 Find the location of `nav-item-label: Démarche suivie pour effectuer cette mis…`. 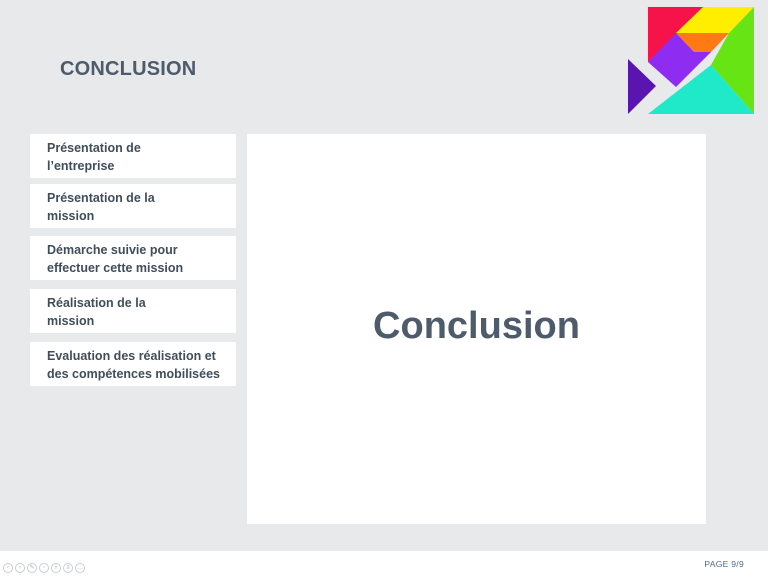

nav-item-label: Démarche suivie pour effectuer cette mis… is located at coordinates (115, 259).